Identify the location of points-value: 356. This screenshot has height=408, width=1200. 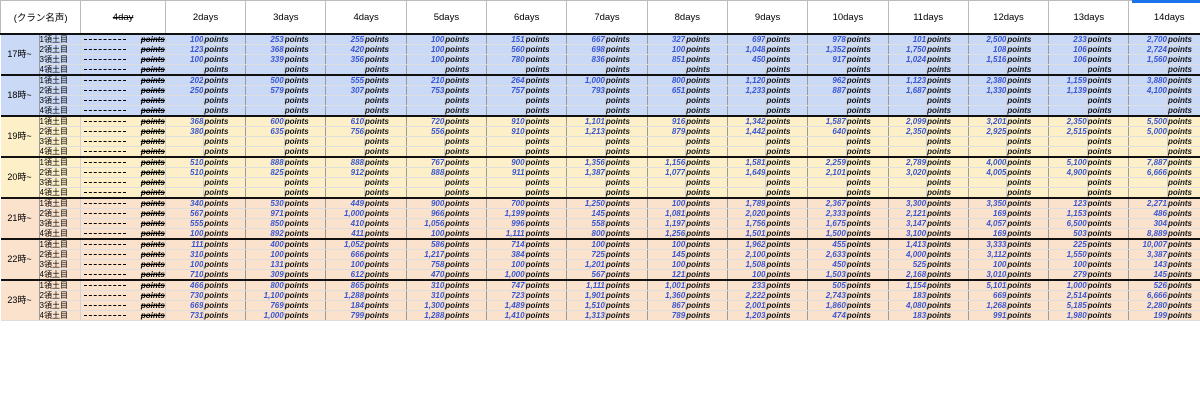
(345, 59).